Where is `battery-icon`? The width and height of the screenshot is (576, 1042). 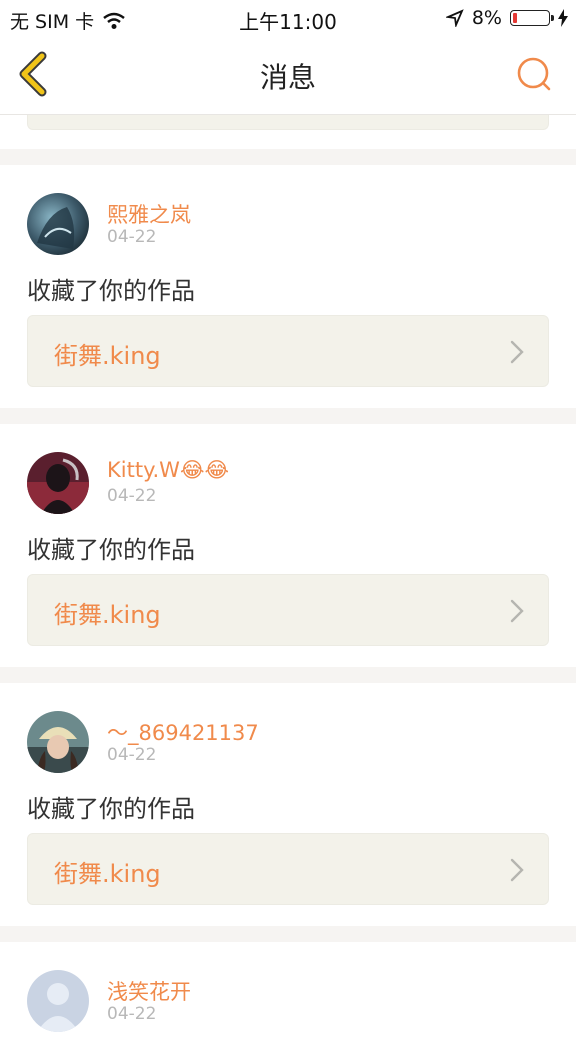 battery-icon is located at coordinates (532, 18).